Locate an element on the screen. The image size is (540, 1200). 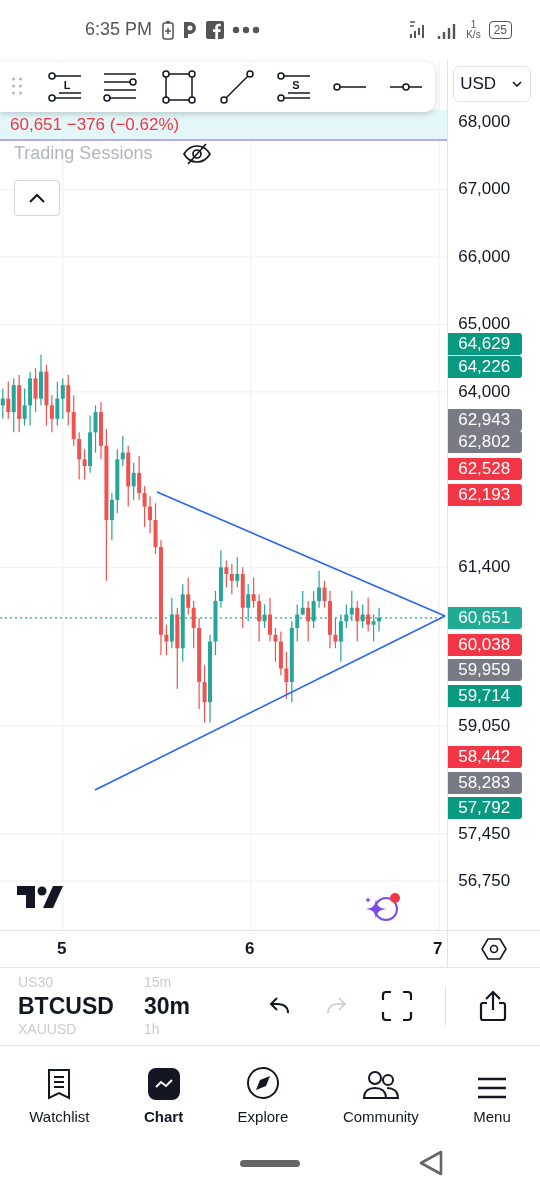
price-tag: 59,959 is located at coordinates (485, 669).